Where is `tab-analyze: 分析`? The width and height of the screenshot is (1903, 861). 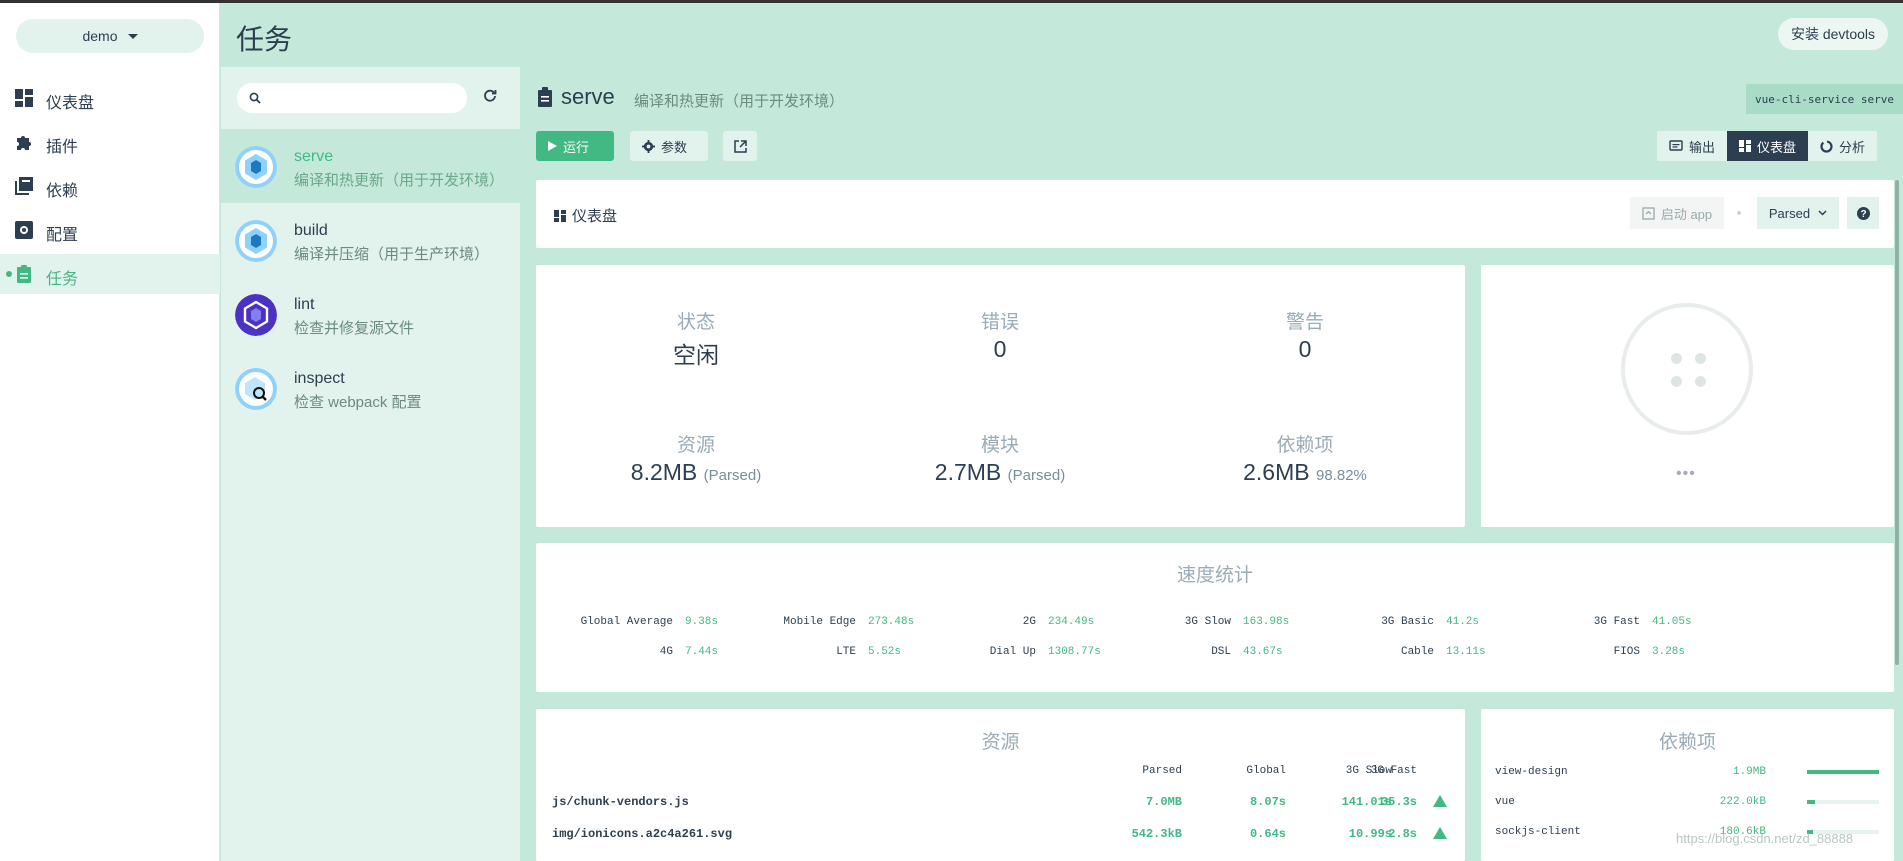 tab-analyze: 分析 is located at coordinates (1843, 146).